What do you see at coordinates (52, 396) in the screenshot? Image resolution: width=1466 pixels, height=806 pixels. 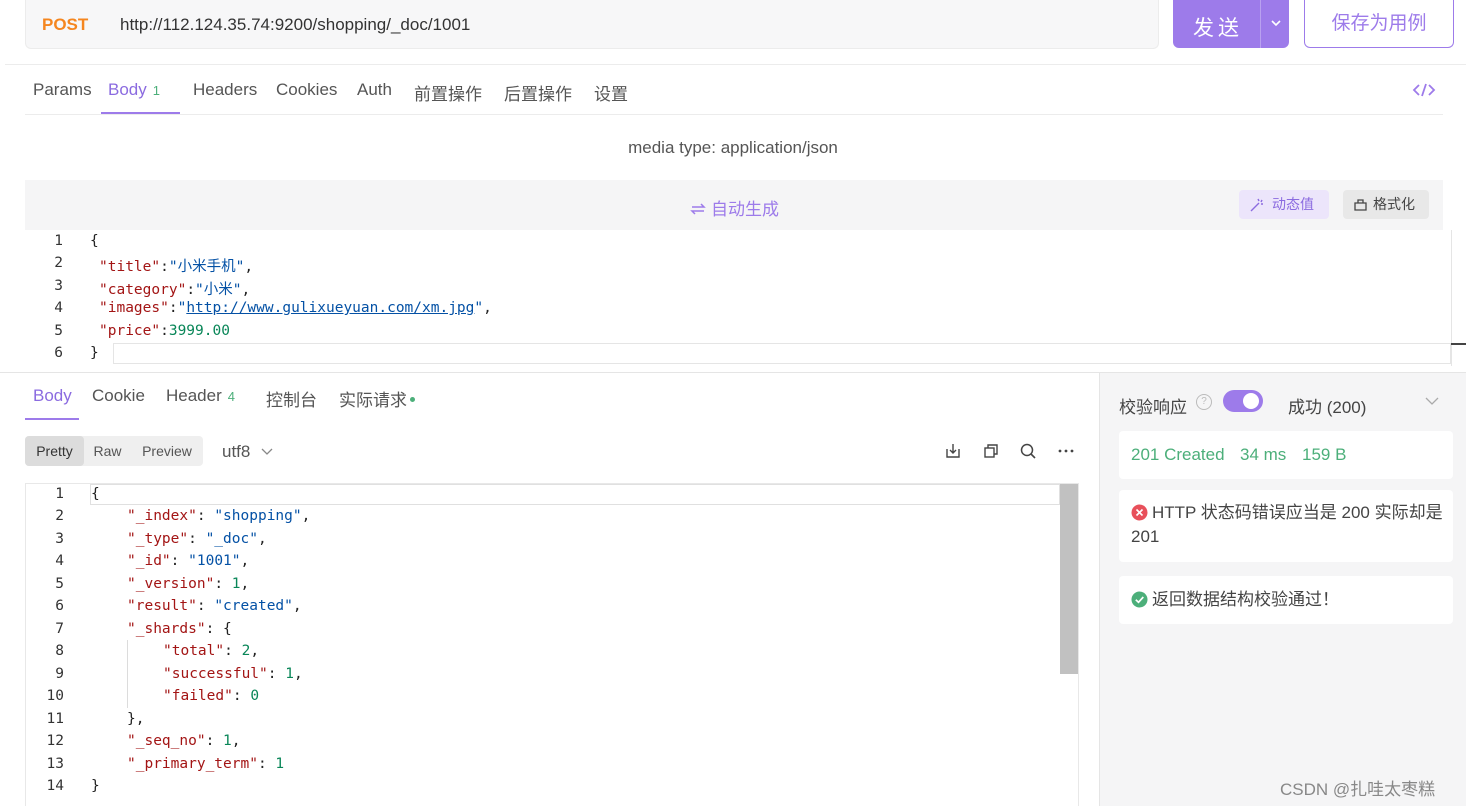 I see `response-tab-body: Body` at bounding box center [52, 396].